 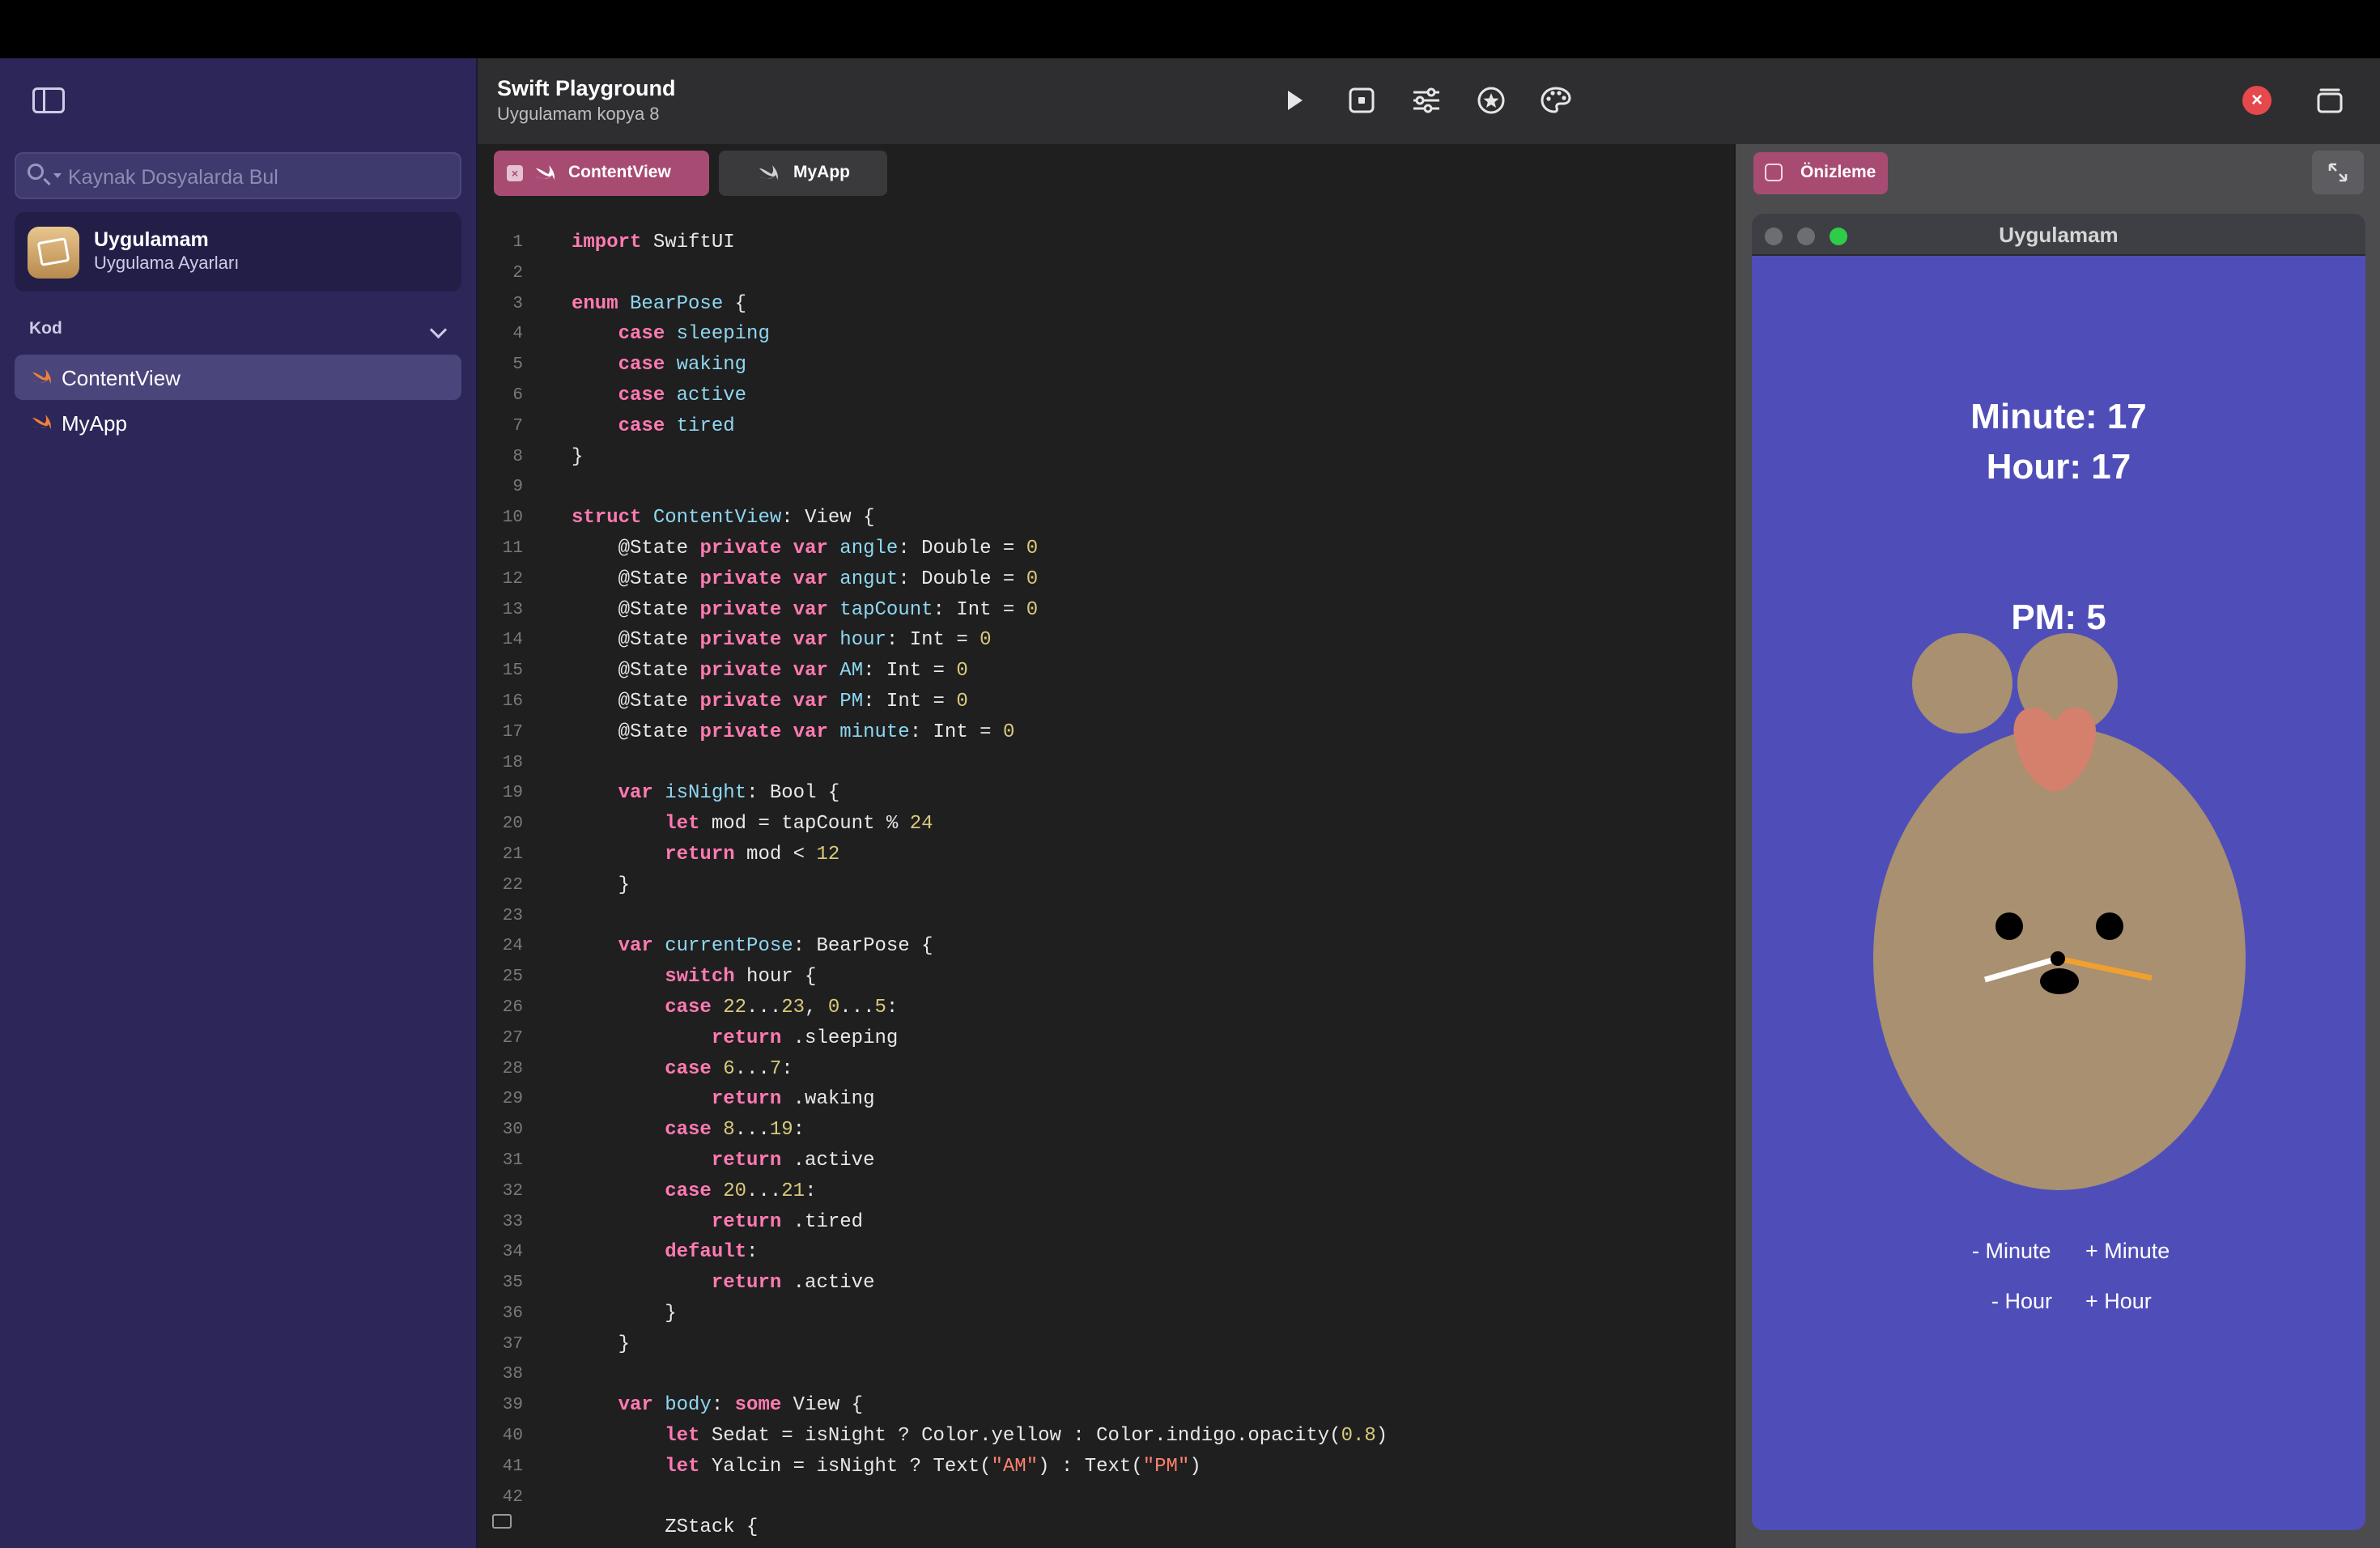 What do you see at coordinates (1106, 459) in the screenshot?
I see `code-line: 8}` at bounding box center [1106, 459].